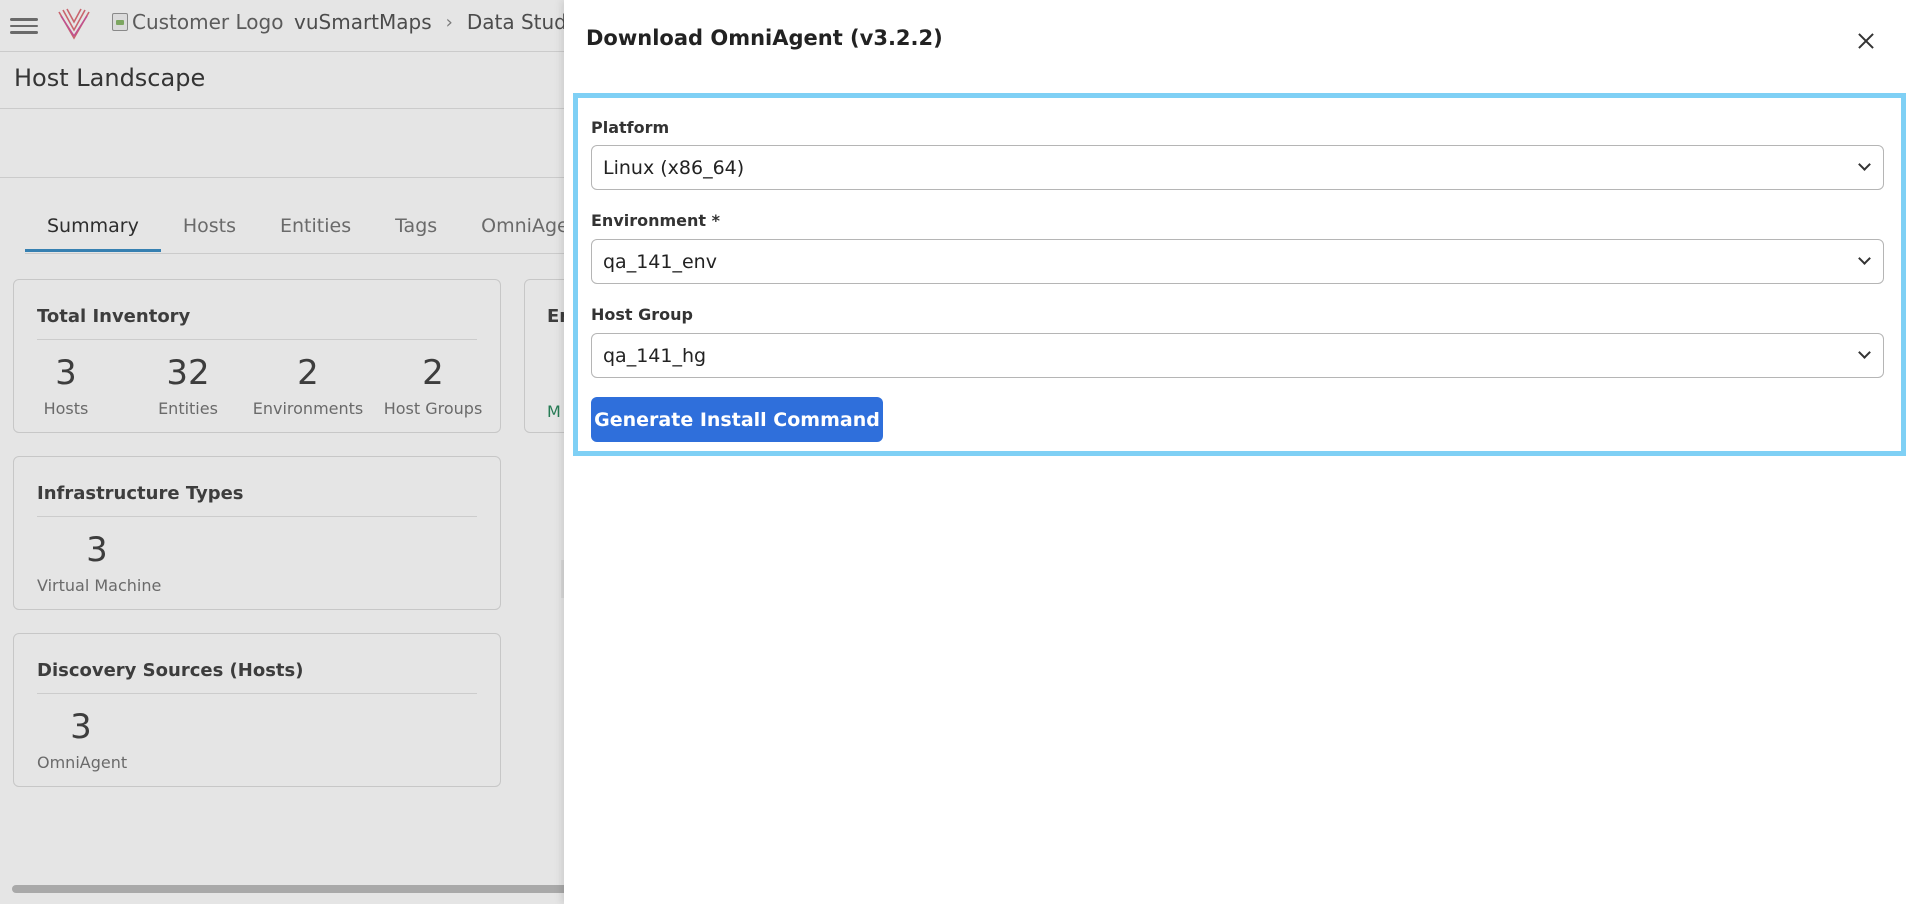  What do you see at coordinates (1237, 355) in the screenshot?
I see `host-group-select: qa_141_hg` at bounding box center [1237, 355].